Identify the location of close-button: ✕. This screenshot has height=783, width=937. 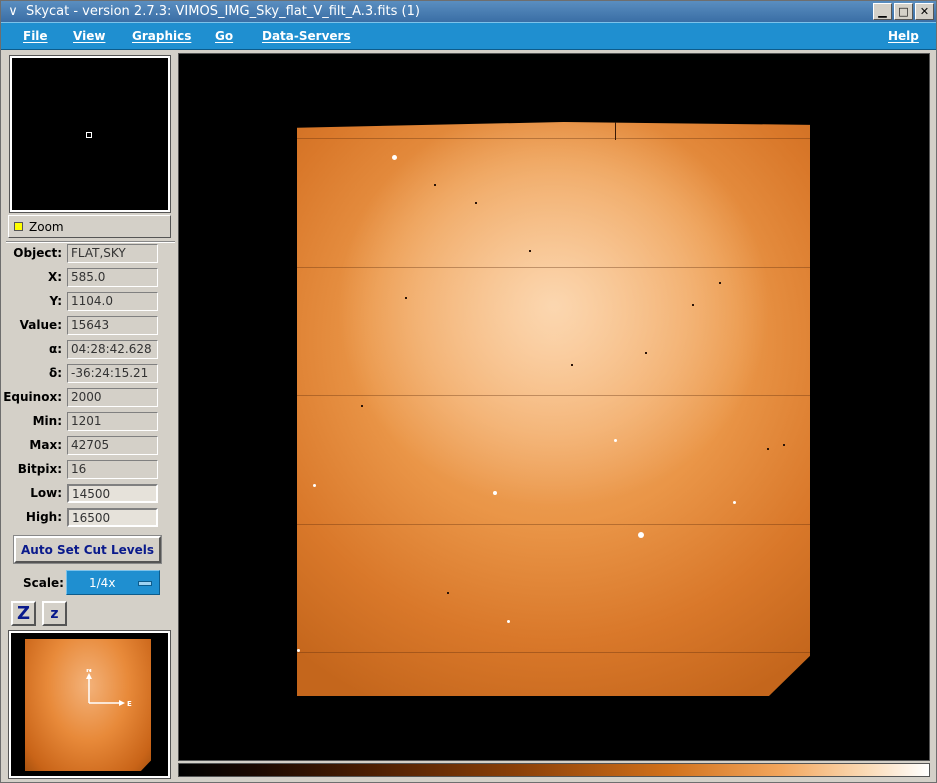
(924, 11).